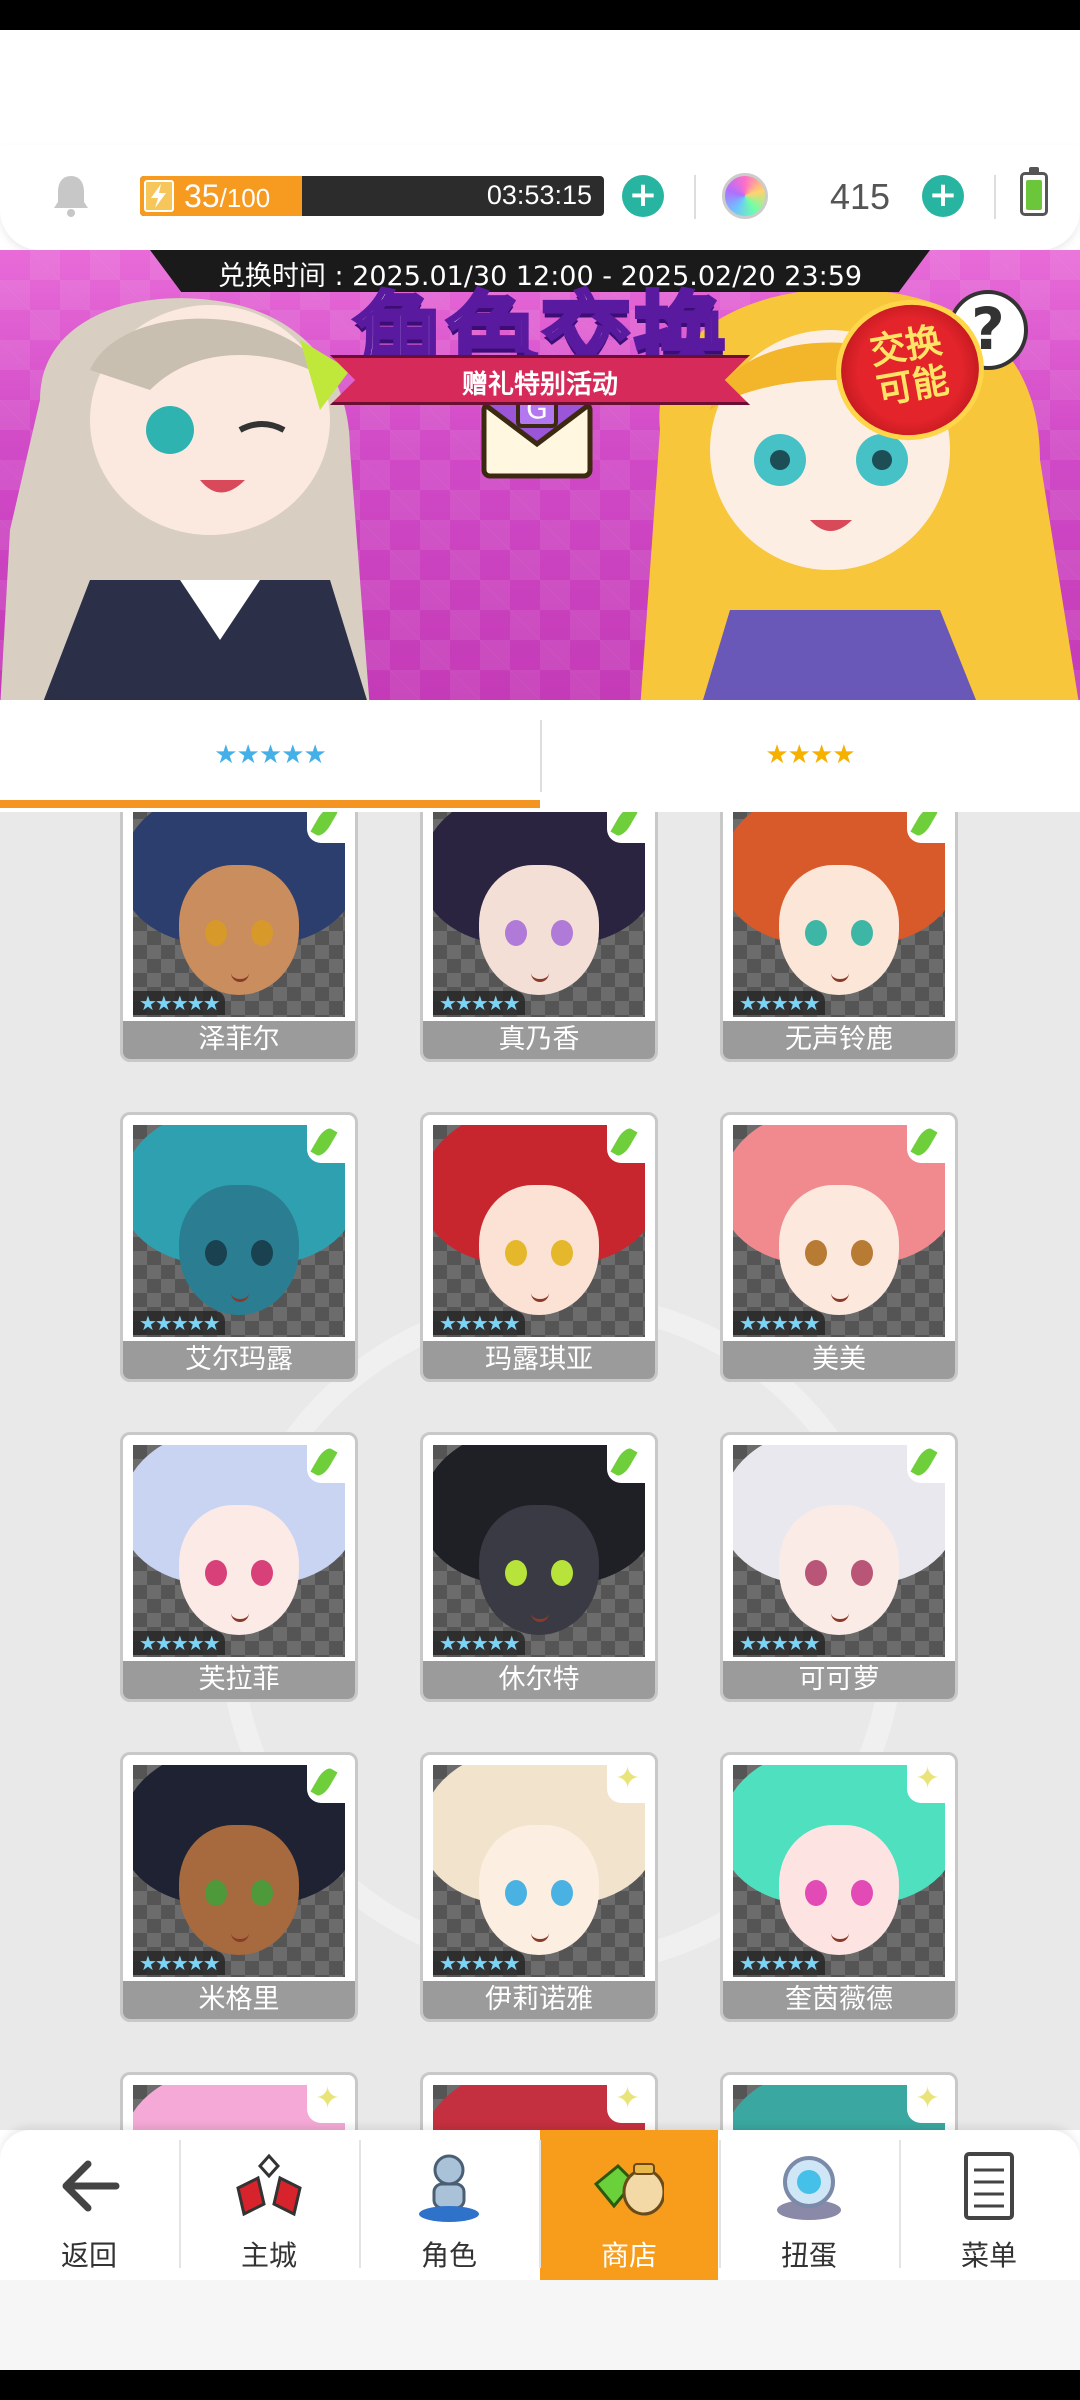 The height and width of the screenshot is (2400, 1080). I want to click on tab-5-star-label: ★★★★★, so click(270, 755).